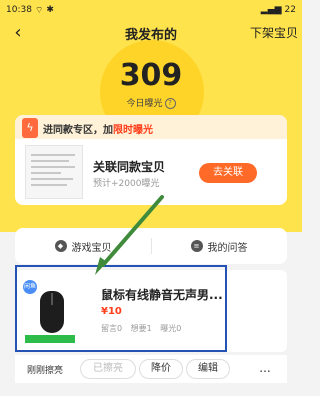 The image size is (320, 396). I want to click on exposure-count: 309, so click(151, 75).